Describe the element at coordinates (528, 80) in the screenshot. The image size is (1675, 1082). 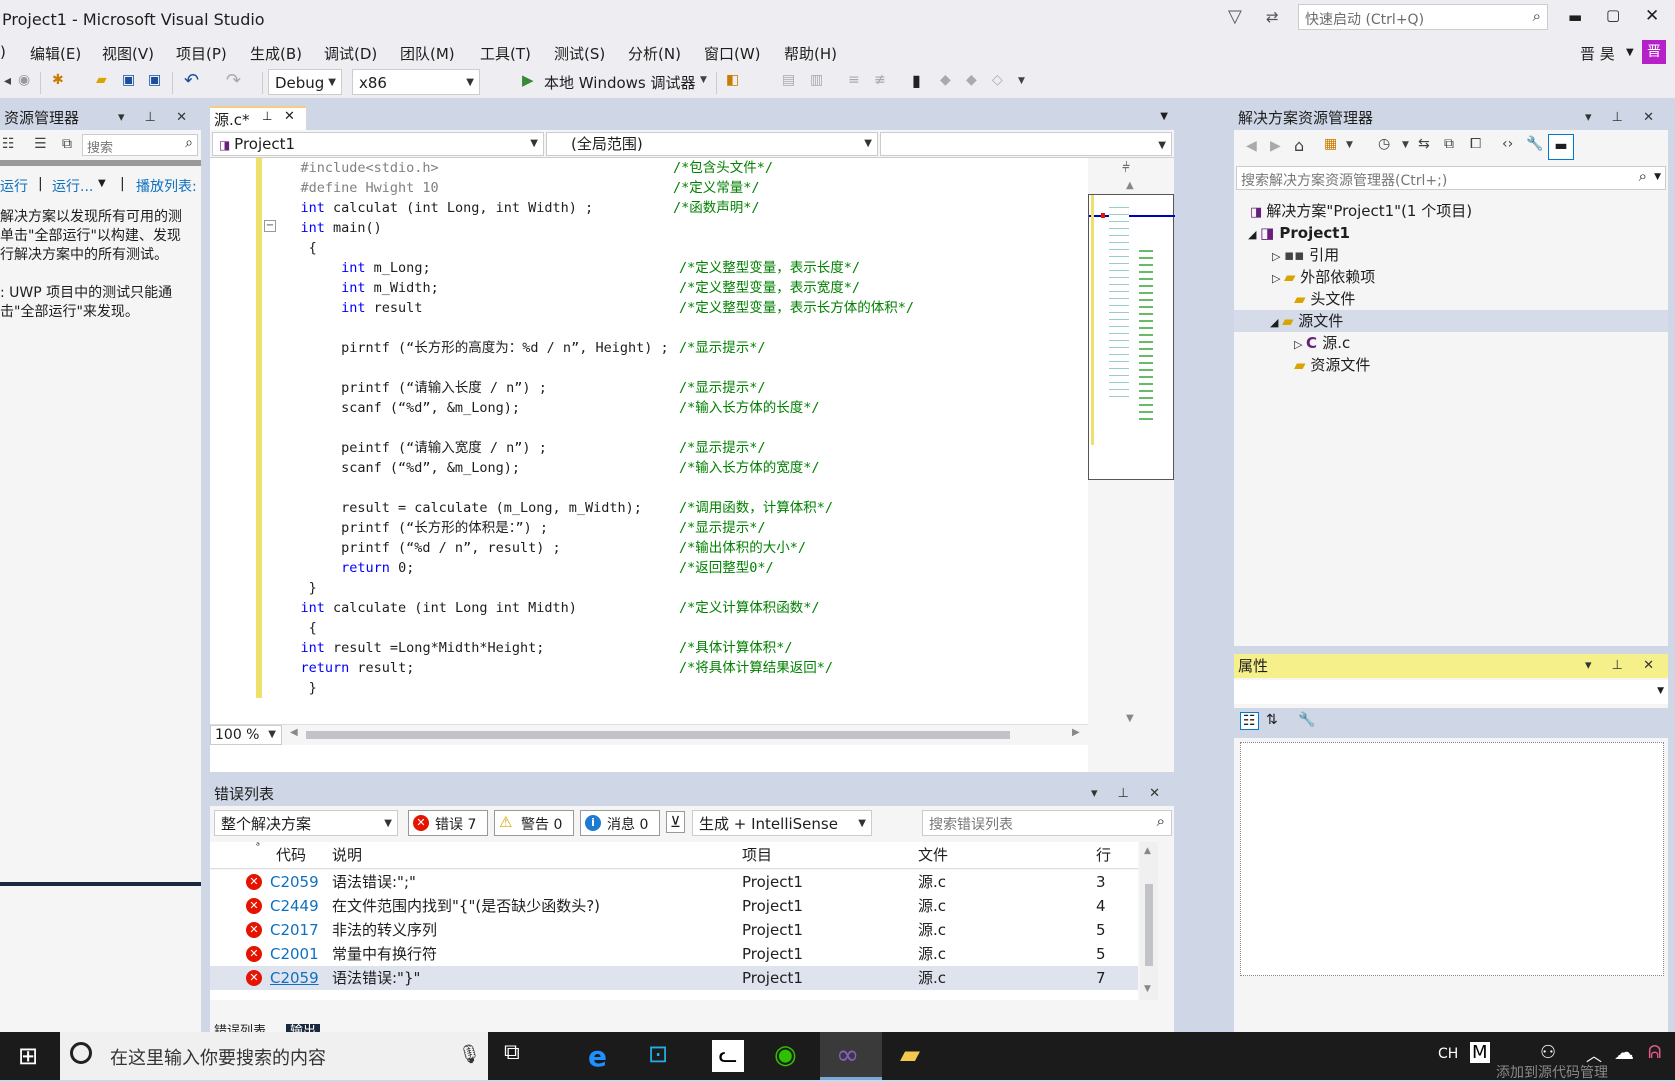
I see `play-icon: ▶` at that location.